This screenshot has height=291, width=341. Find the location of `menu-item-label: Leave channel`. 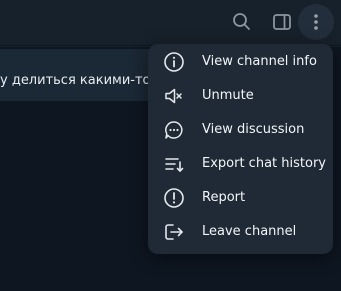

menu-item-label: Leave channel is located at coordinates (249, 231).